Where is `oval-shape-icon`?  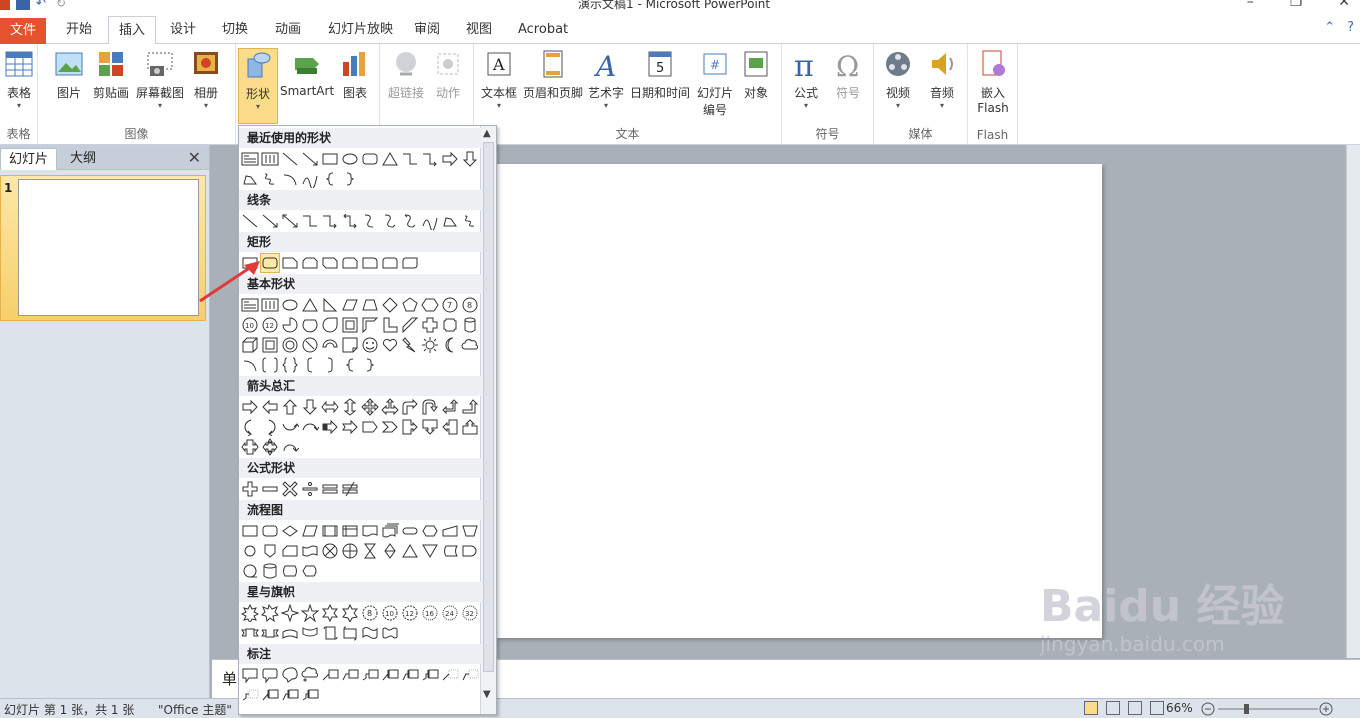 oval-shape-icon is located at coordinates (350, 159).